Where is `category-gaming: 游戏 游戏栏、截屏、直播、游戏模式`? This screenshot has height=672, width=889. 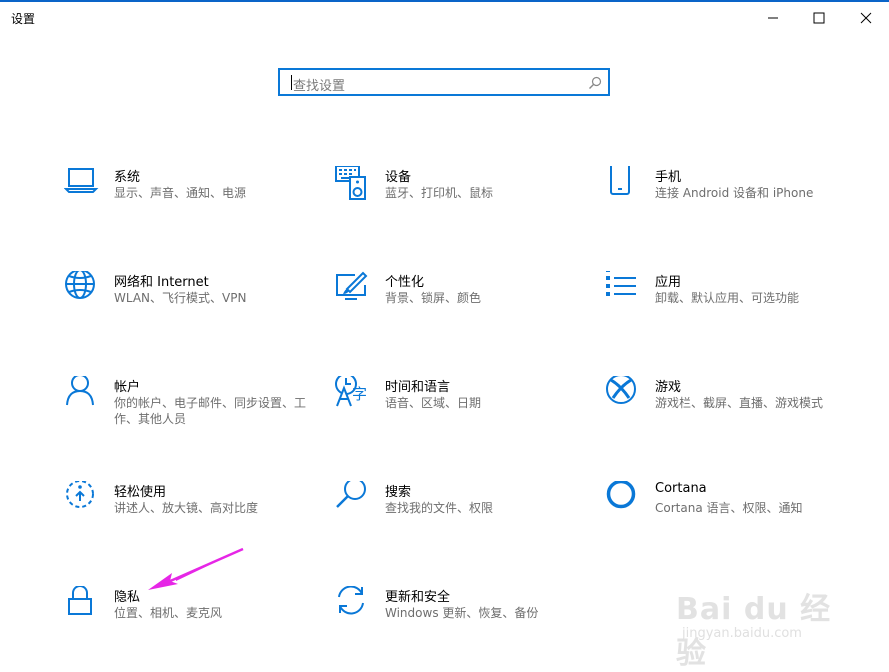 category-gaming: 游戏 游戏栏、截屏、直播、游戏模式 is located at coordinates (730, 411).